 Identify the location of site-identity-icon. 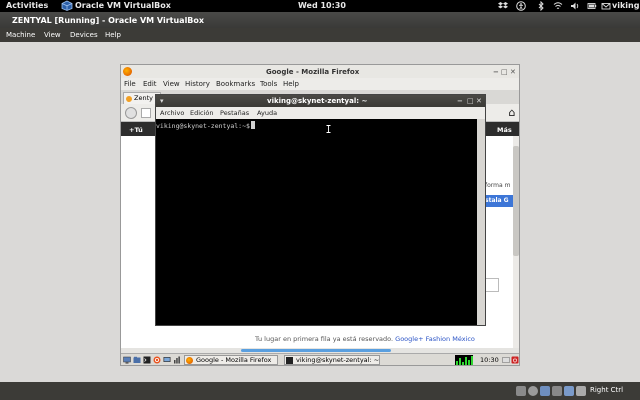
(146, 113).